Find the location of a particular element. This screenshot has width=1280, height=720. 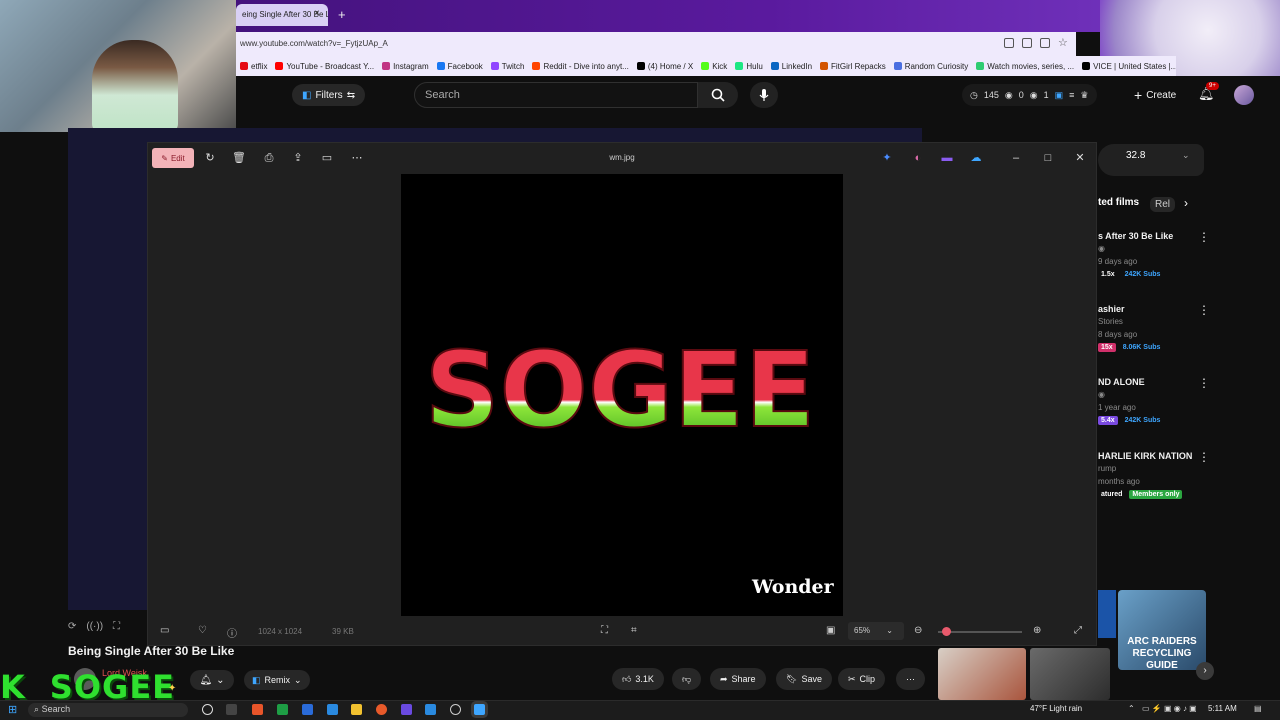

cast-icon is located at coordinates (1027, 43).